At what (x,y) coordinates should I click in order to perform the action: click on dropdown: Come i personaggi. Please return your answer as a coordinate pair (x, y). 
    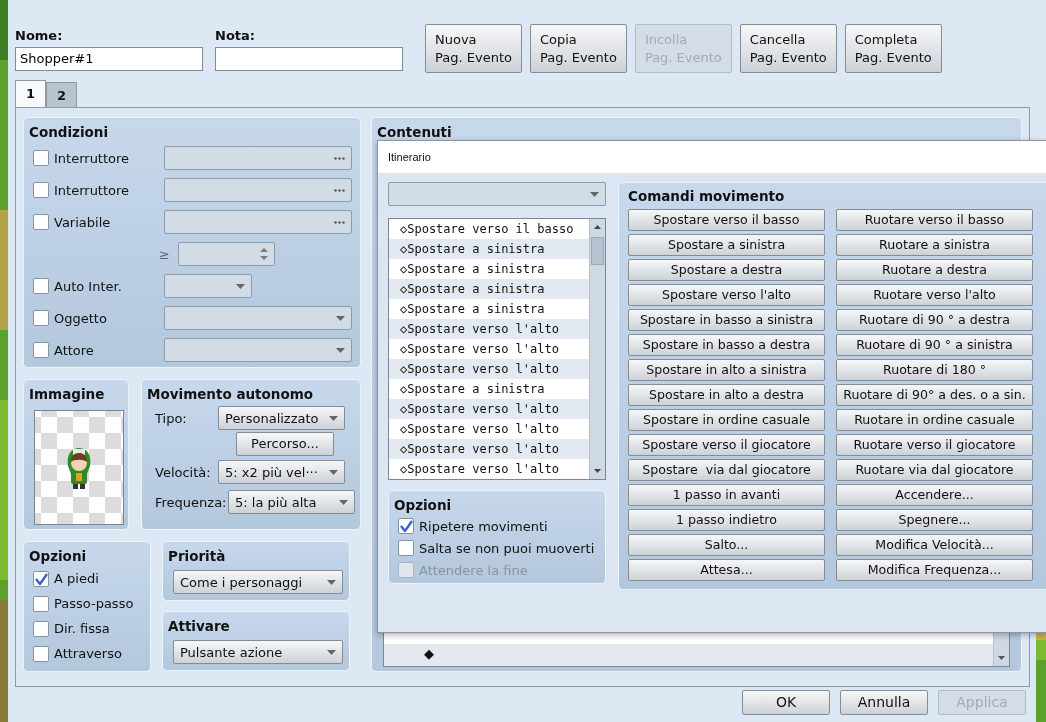
    Looking at the image, I should click on (258, 582).